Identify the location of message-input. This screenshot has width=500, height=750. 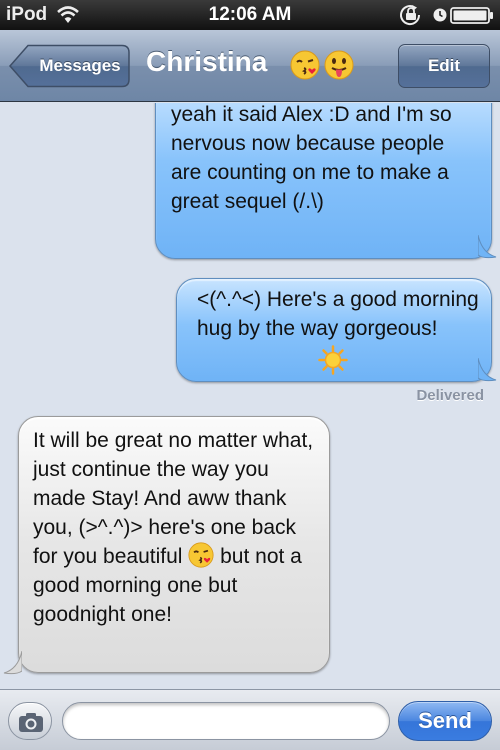
(226, 721).